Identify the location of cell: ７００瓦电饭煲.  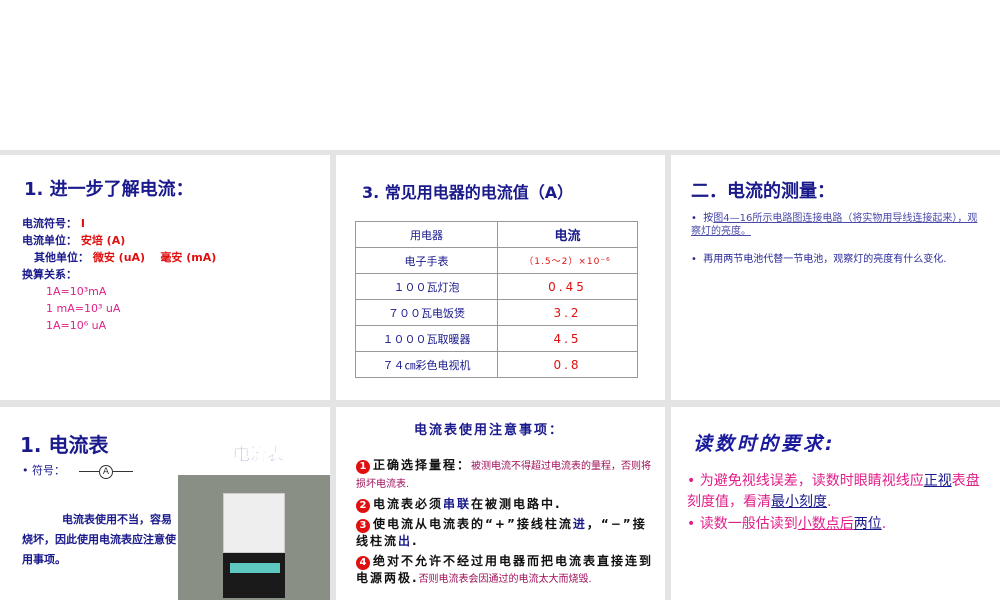
(426, 312).